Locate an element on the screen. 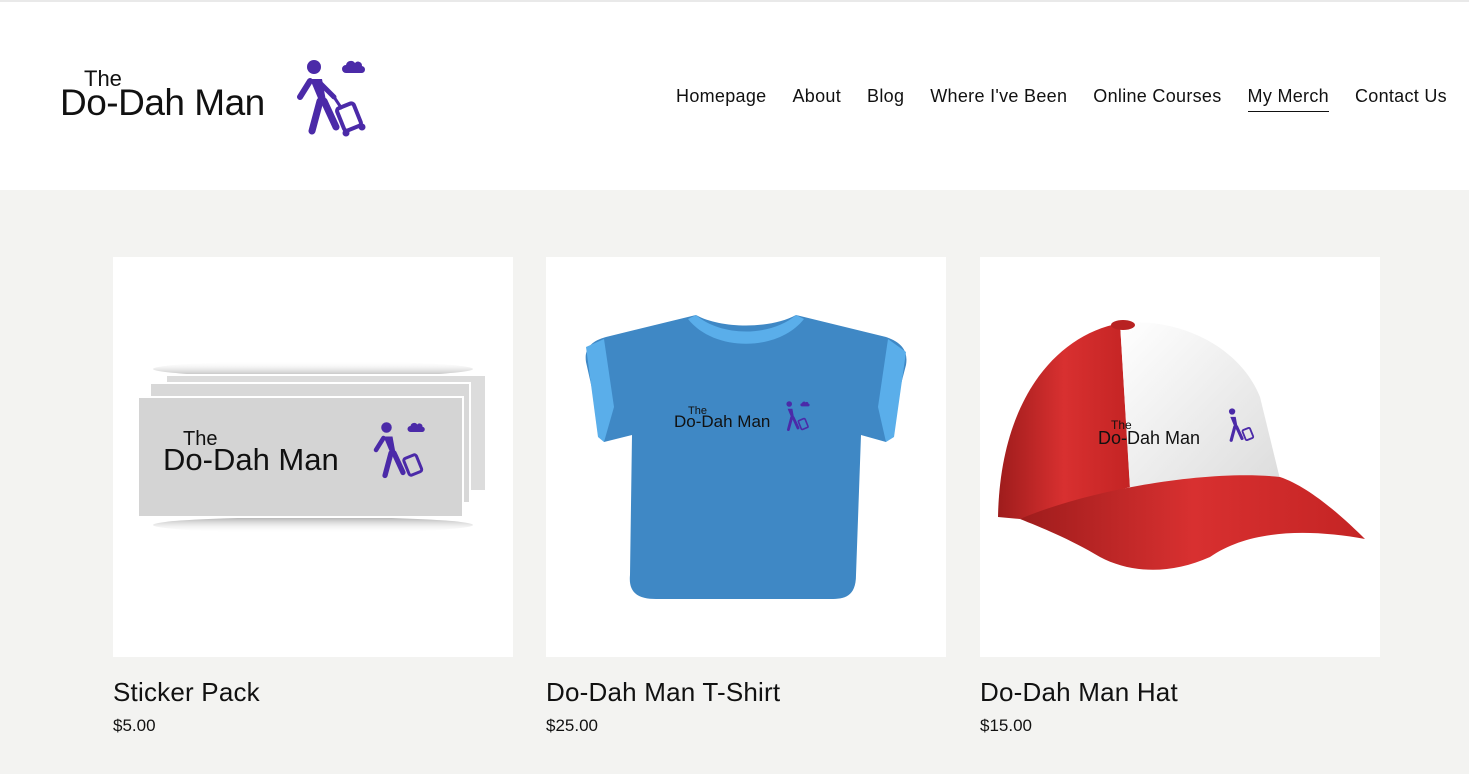  tshirt-image: The Do-Dah Man is located at coordinates (746, 457).